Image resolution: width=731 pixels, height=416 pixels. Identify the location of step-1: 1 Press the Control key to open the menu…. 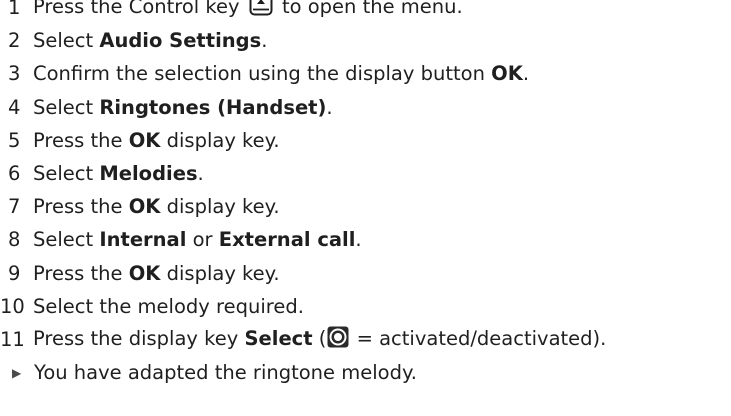
(365, 12).